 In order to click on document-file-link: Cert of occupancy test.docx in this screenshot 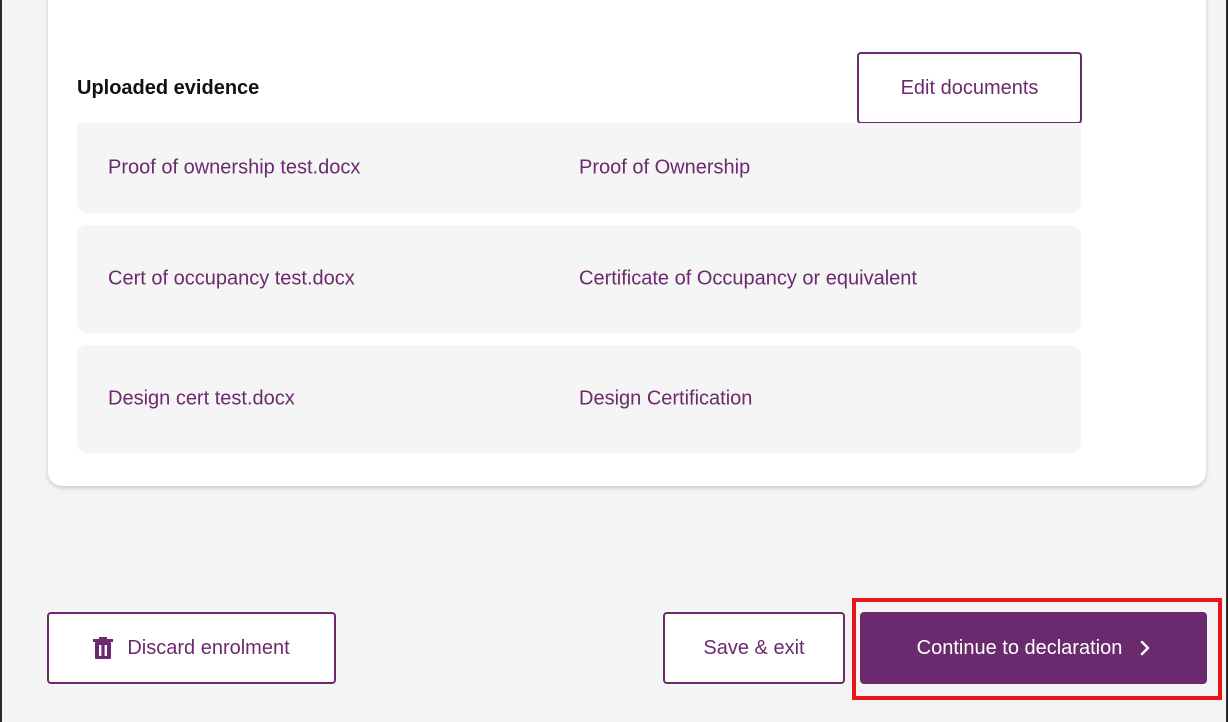, I will do `click(231, 279)`.